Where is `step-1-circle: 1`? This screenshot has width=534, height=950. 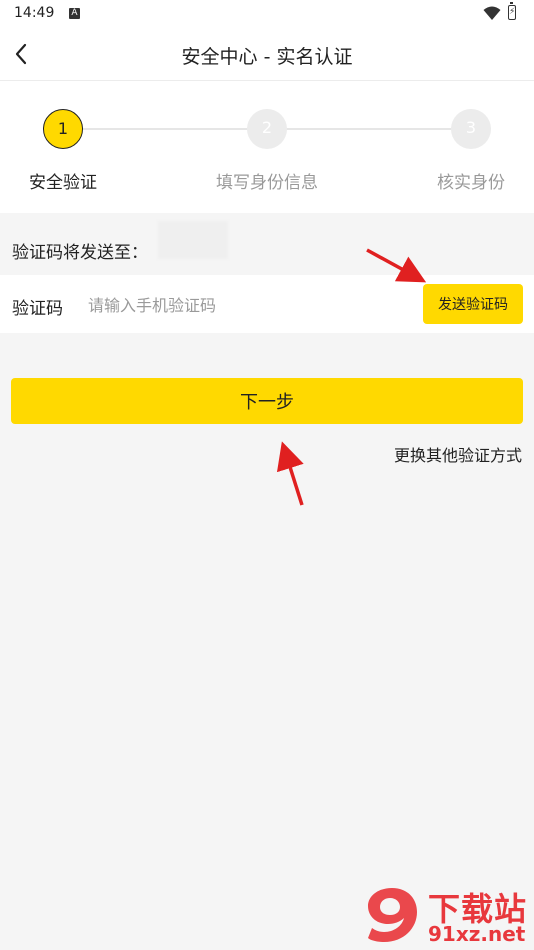 step-1-circle: 1 is located at coordinates (63, 129).